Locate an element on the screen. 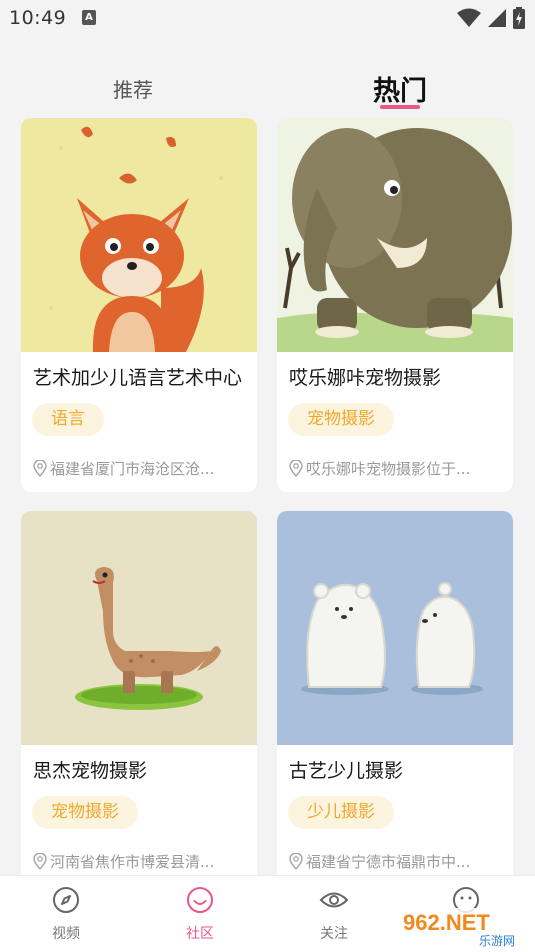 The image size is (535, 952). card-title: 思杰宠物摄影 is located at coordinates (90, 771).